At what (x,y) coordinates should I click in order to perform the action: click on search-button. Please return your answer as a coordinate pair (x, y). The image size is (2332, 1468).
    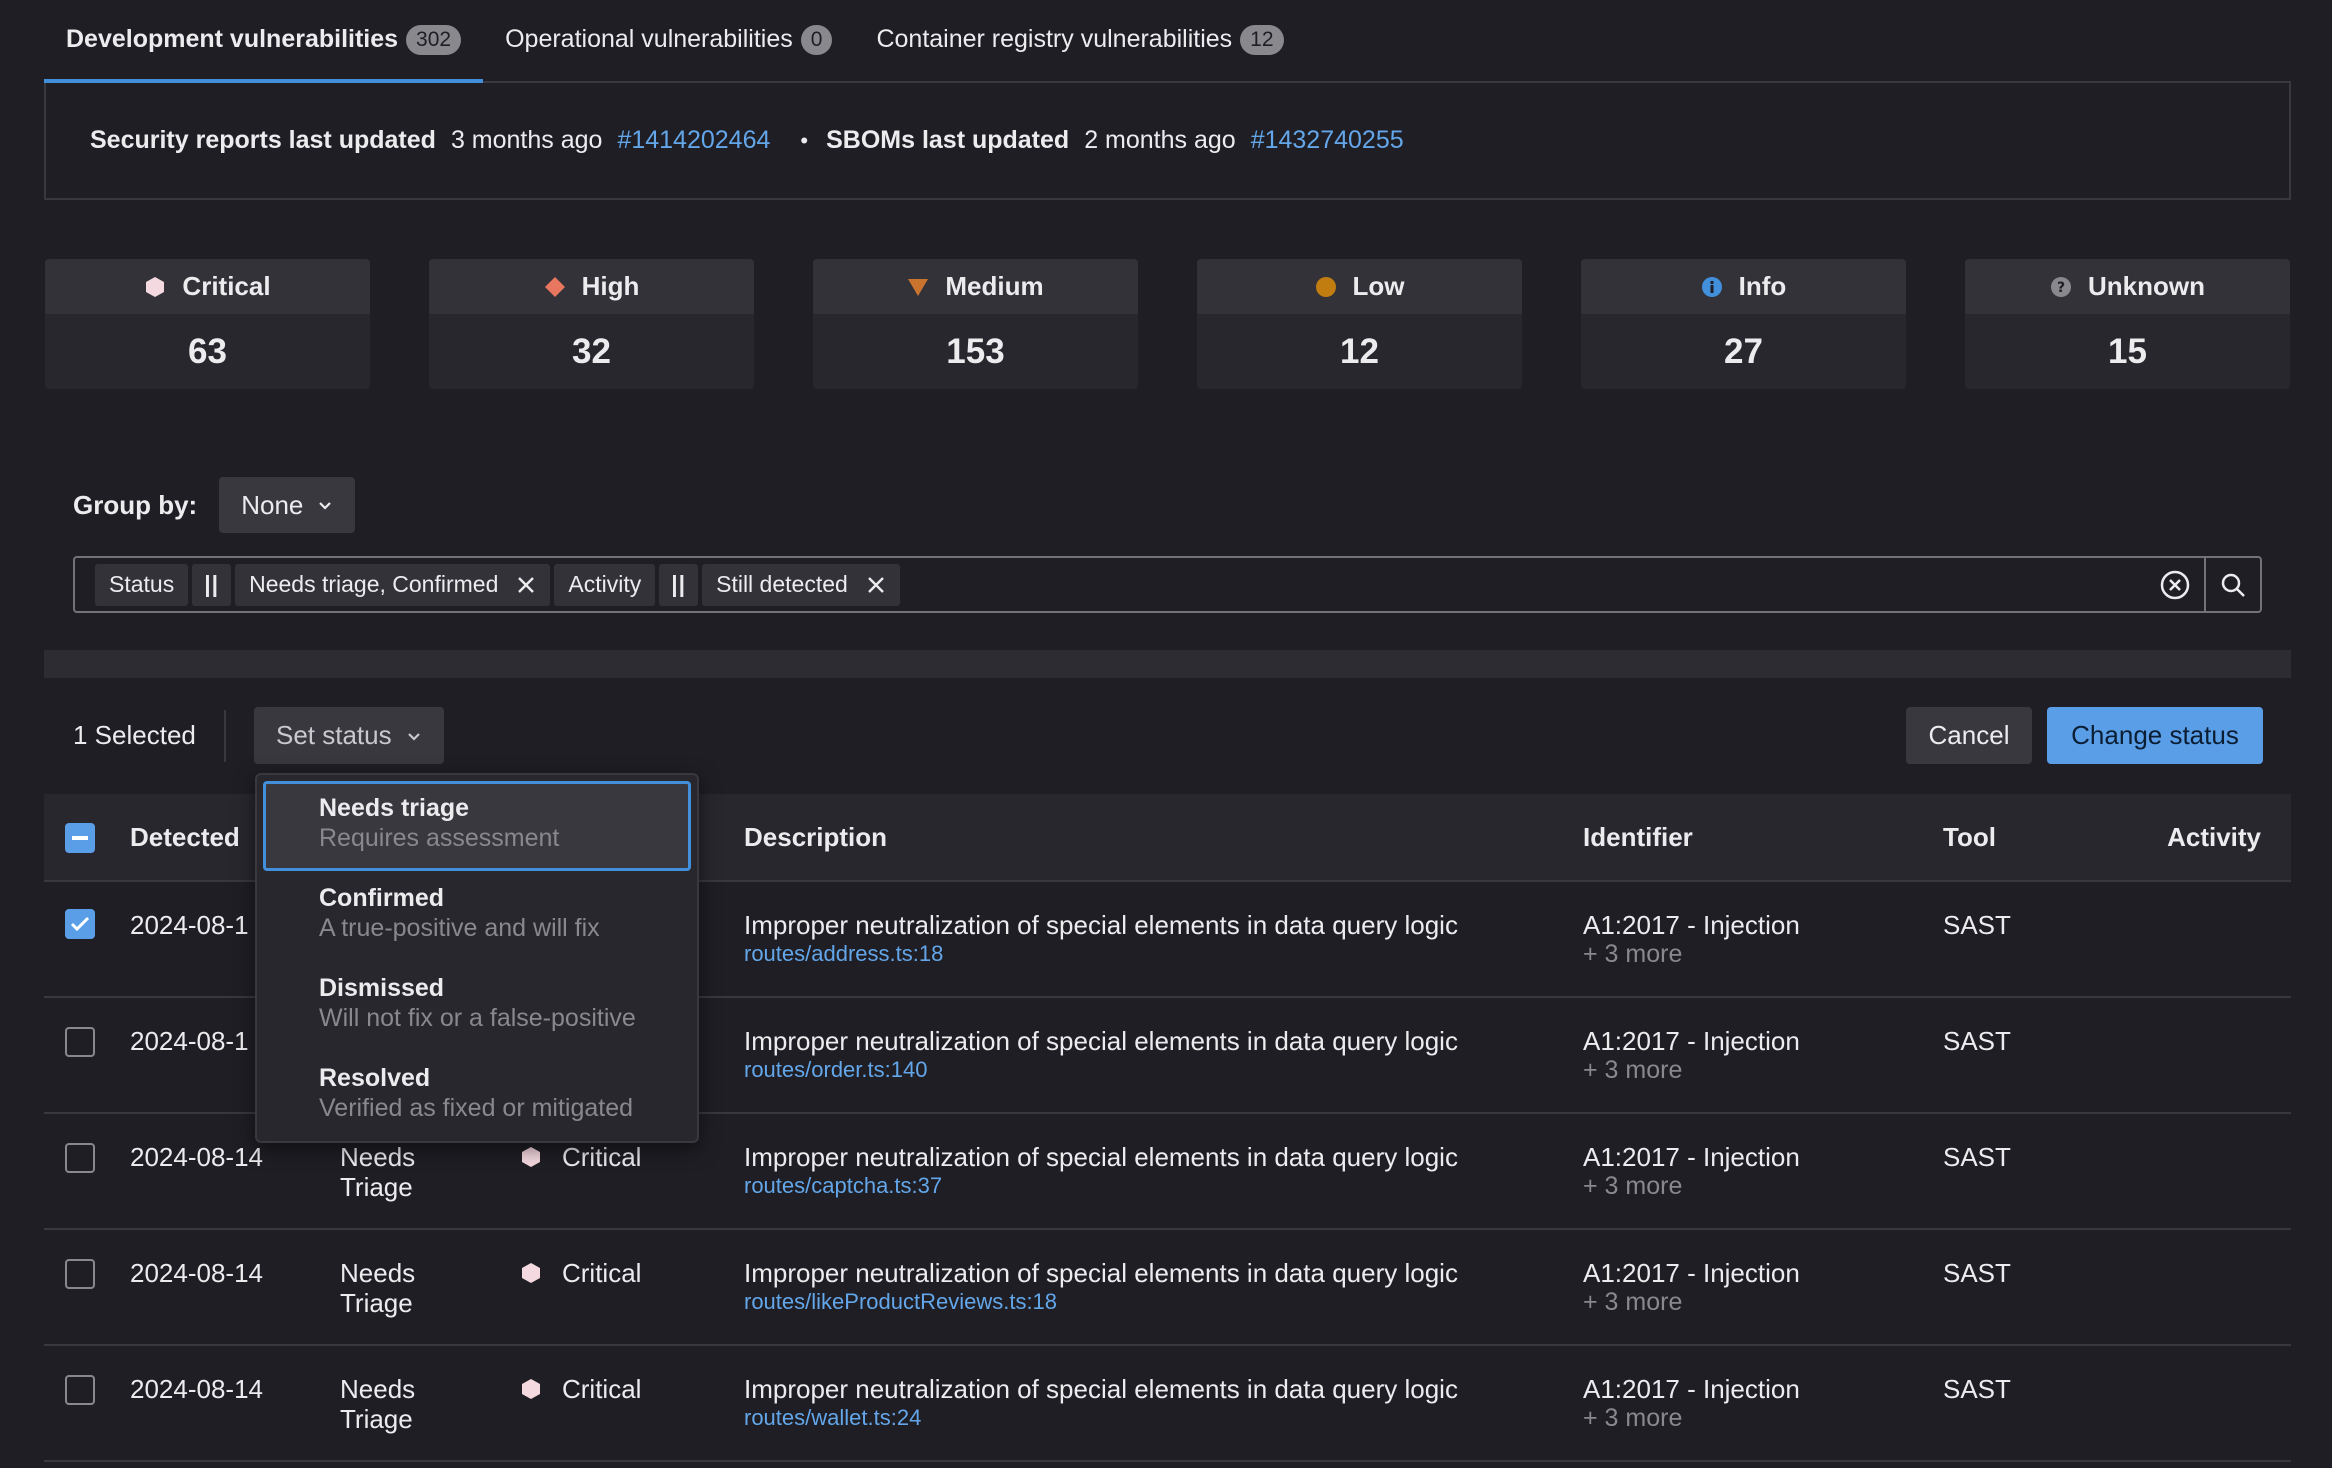
    Looking at the image, I should click on (2232, 584).